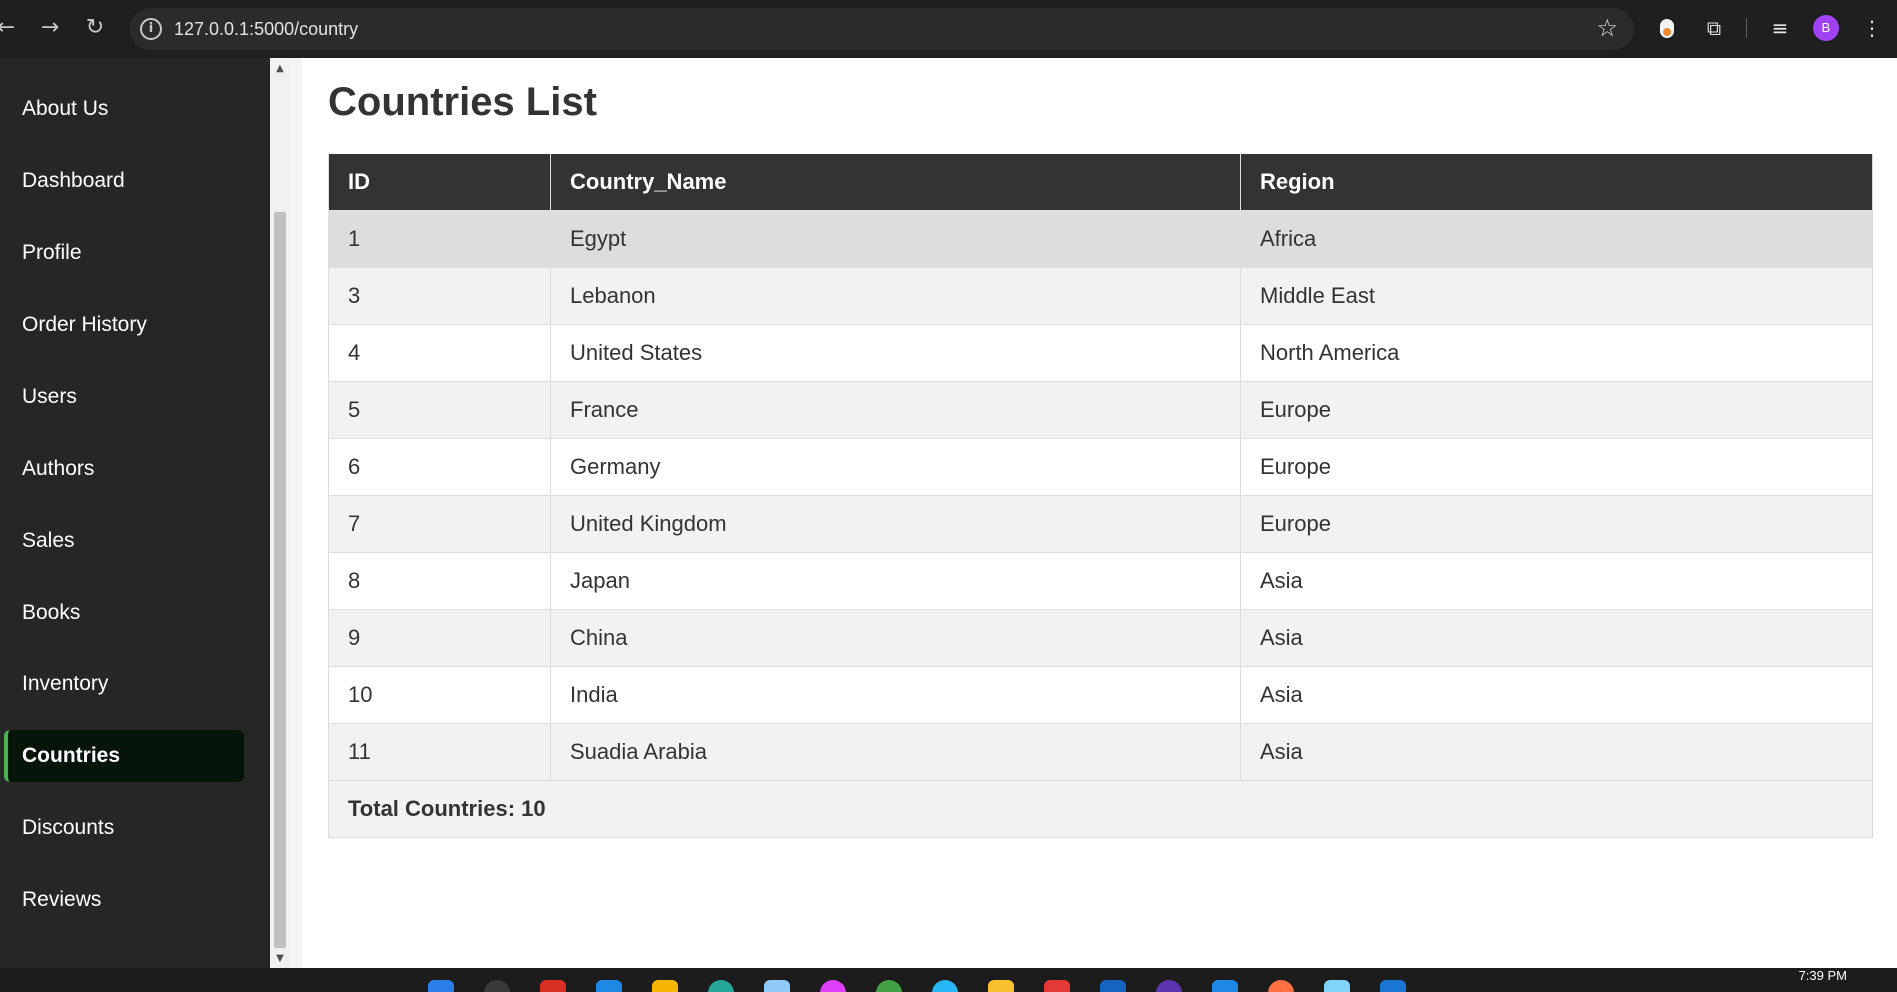 This screenshot has height=992, width=1897. I want to click on table-row: 1 Egypt Africa, so click(1100, 238).